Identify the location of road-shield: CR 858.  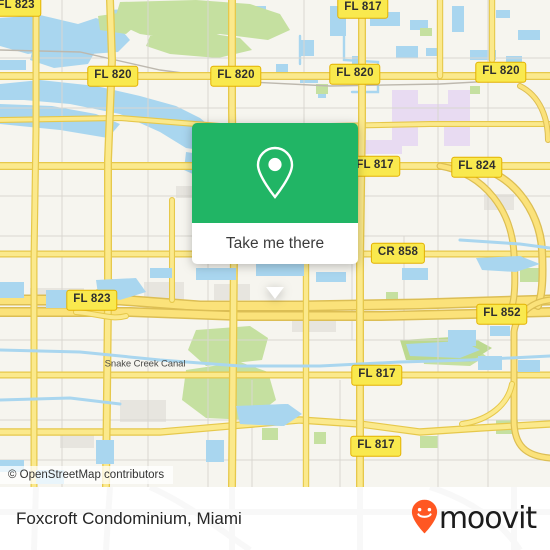
(398, 253).